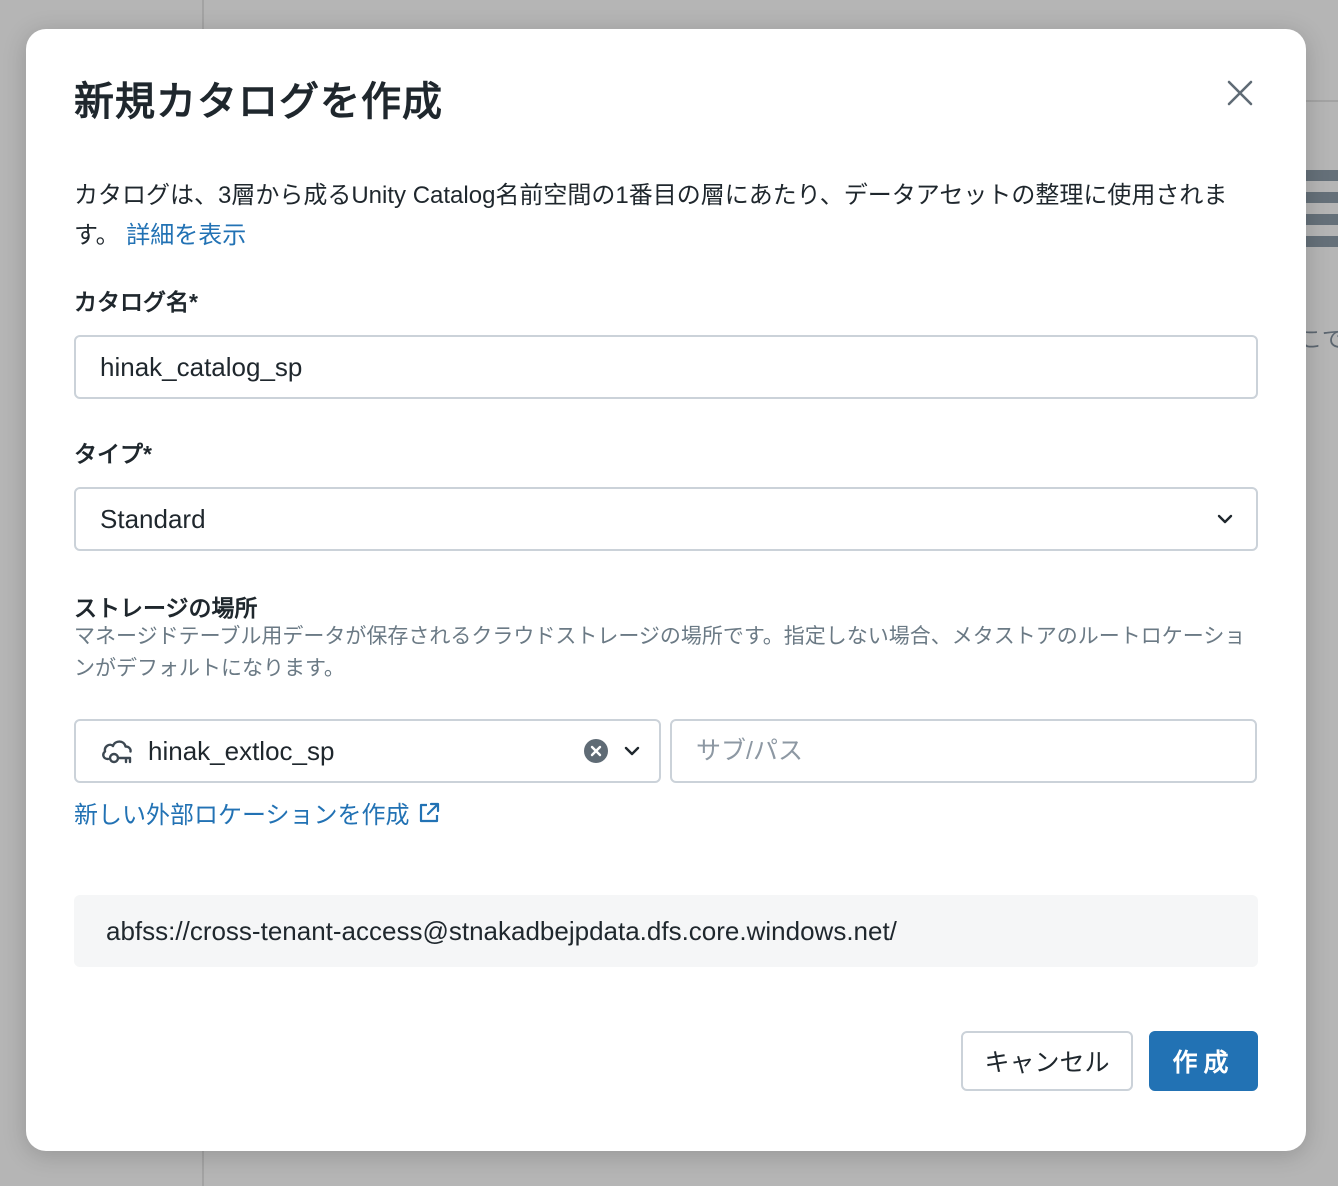  I want to click on close-button, so click(1240, 93).